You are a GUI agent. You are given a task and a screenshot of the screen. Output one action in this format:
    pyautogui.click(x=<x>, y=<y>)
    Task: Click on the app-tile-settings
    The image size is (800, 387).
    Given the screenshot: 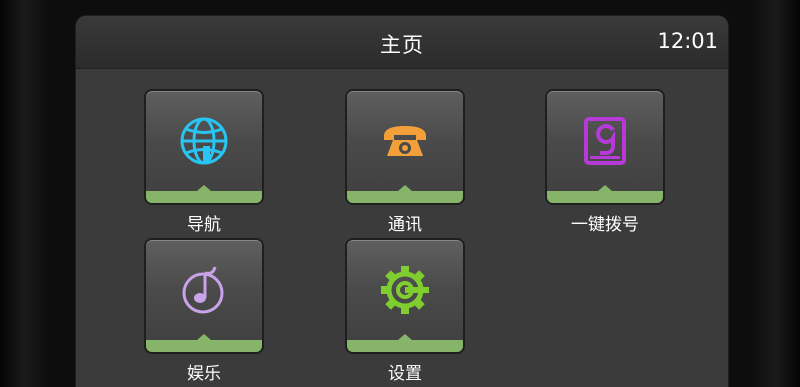 What is the action you would take?
    pyautogui.click(x=405, y=296)
    